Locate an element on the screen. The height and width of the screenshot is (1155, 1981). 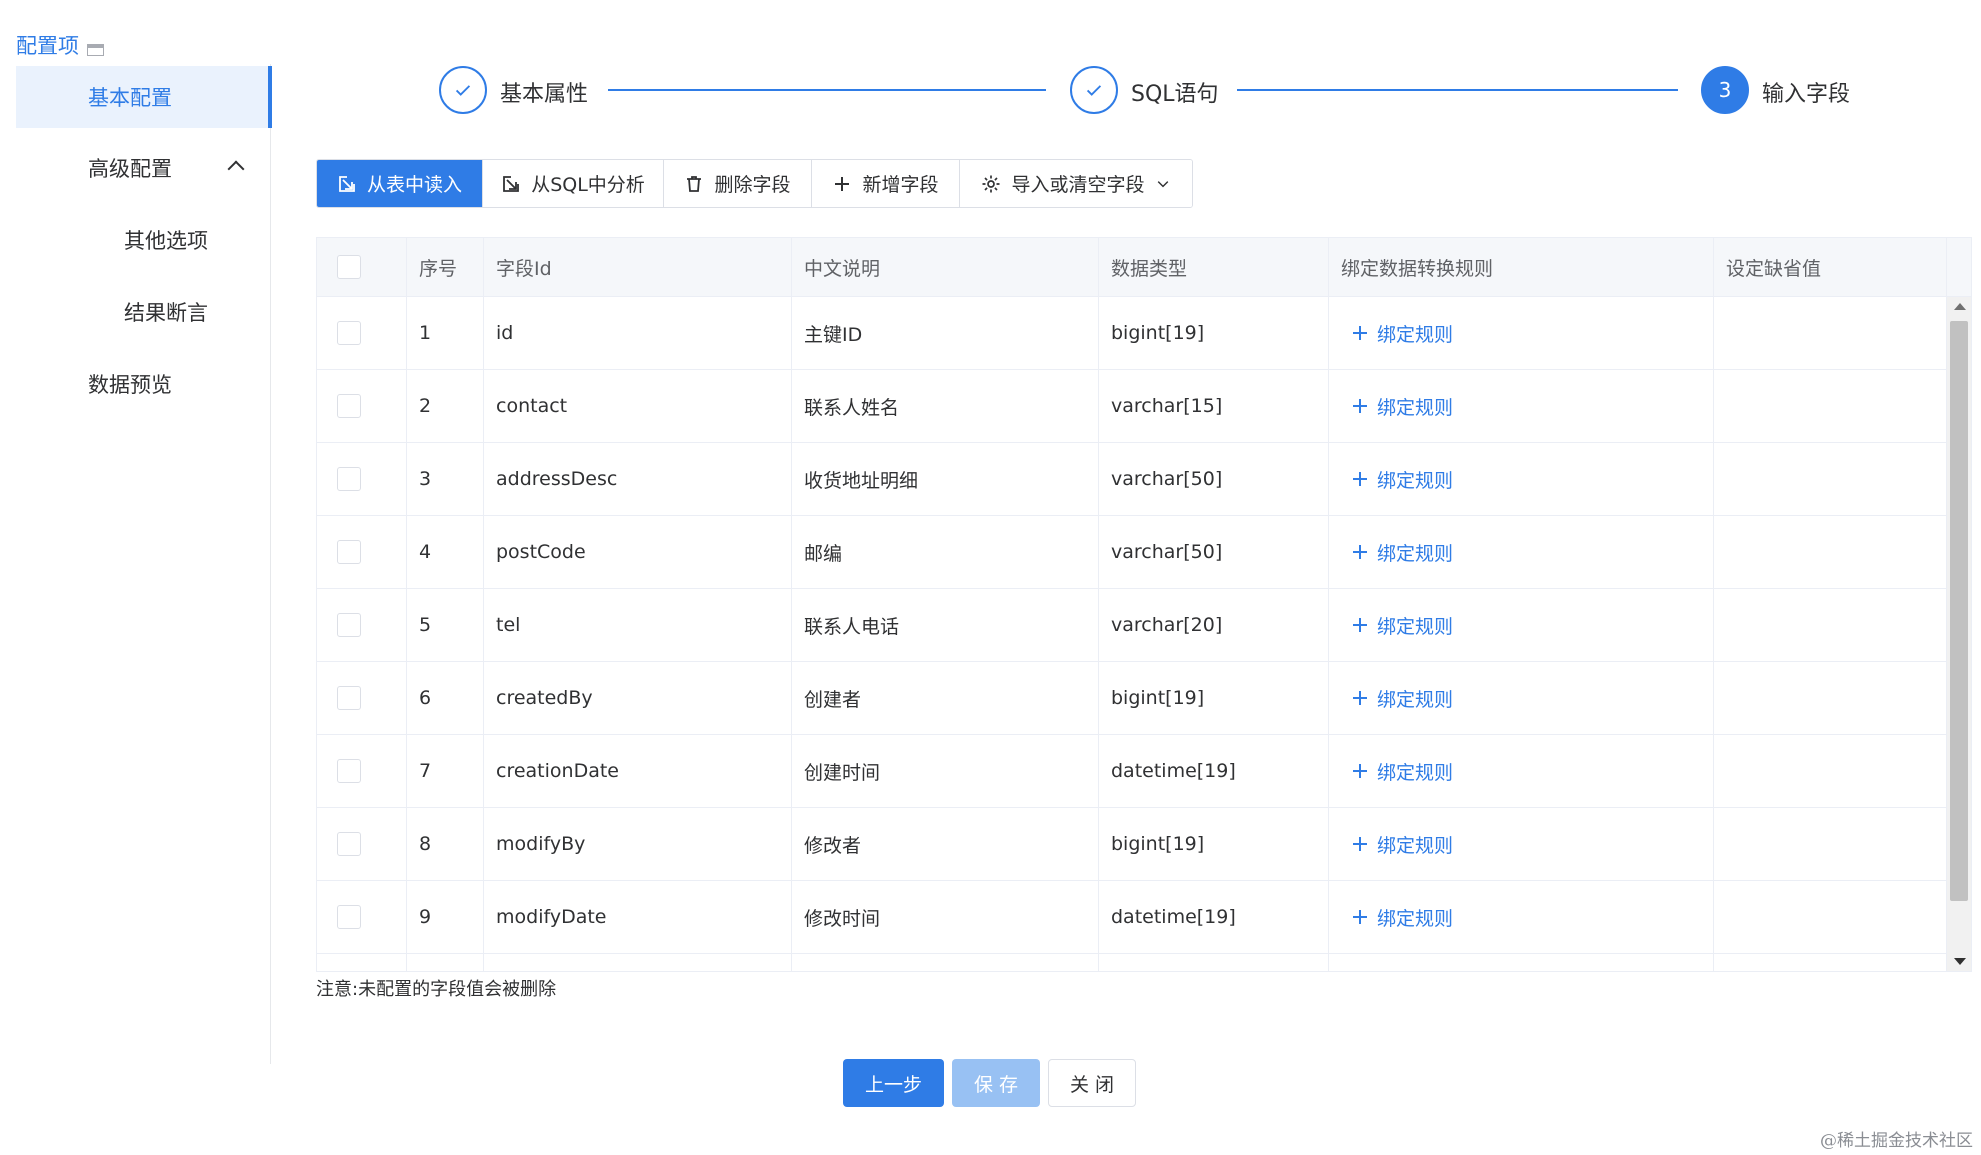
sidebar-item-result-assertion: 结果断言 is located at coordinates (143, 312).